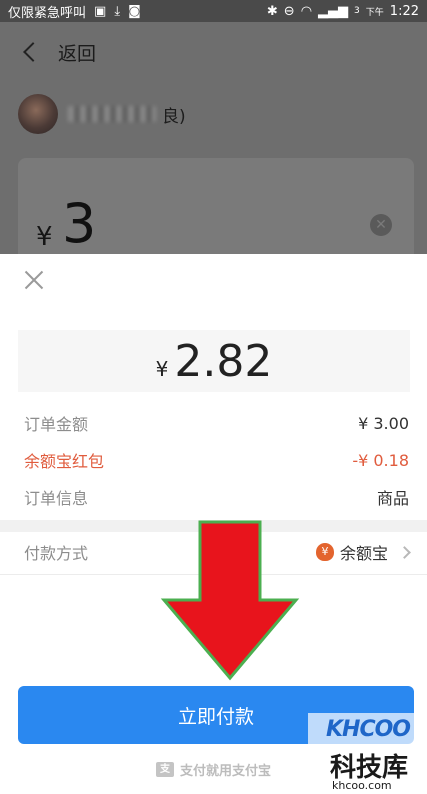 The image size is (427, 794). Describe the element at coordinates (174, 116) in the screenshot. I see `payee-name-suffix: 良)` at that location.